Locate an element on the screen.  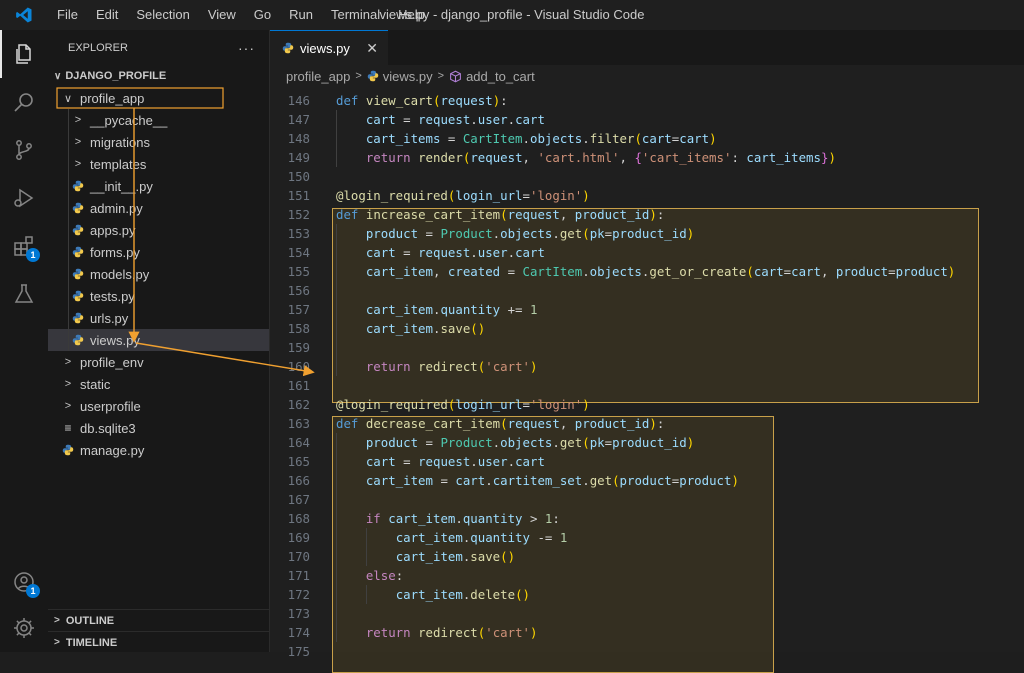
code-token: get is located at coordinates (571, 442).